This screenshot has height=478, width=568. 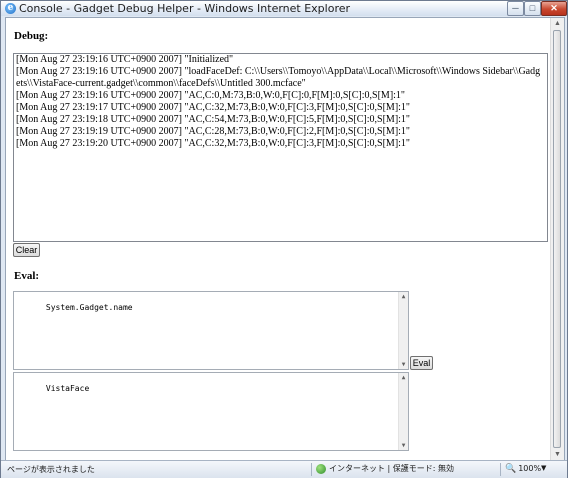 What do you see at coordinates (392, 468) in the screenshot?
I see `zone-text: インターネット | 保護モード: 無効` at bounding box center [392, 468].